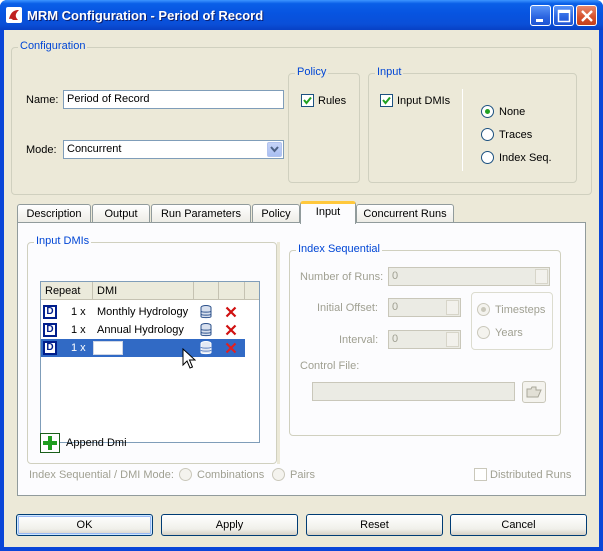 This screenshot has width=603, height=551. I want to click on title-bar: MRM Configuration - Period of Record, so click(301, 15).